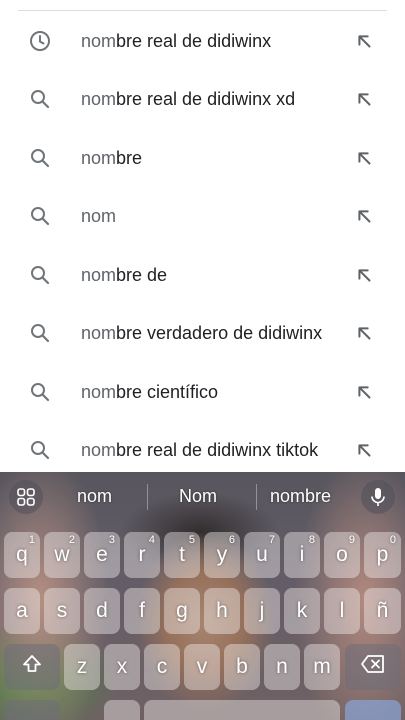 Image resolution: width=405 pixels, height=720 pixels. I want to click on key-h: h, so click(222, 611).